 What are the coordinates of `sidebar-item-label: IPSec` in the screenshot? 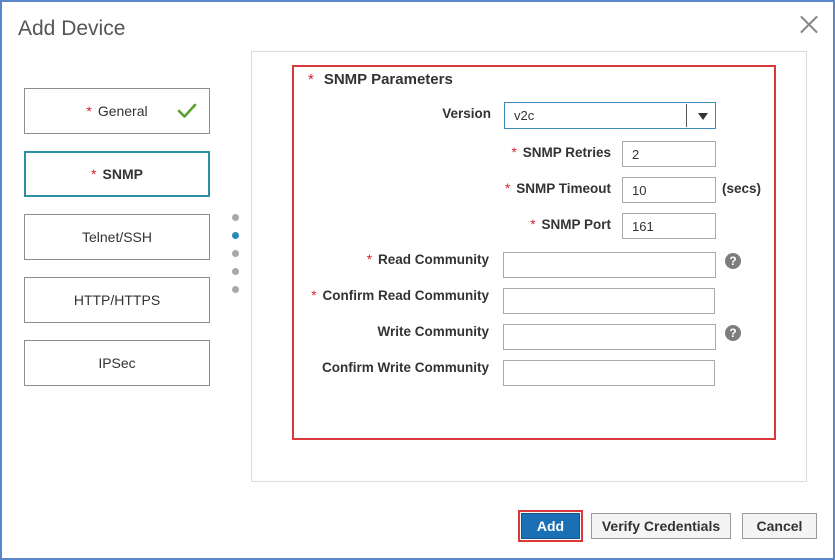 It's located at (117, 363).